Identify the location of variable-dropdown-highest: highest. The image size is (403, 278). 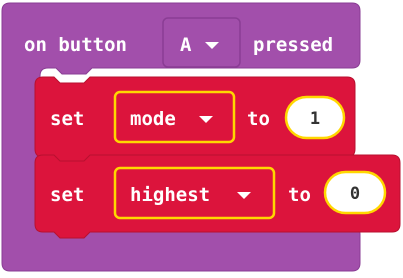
(194, 193).